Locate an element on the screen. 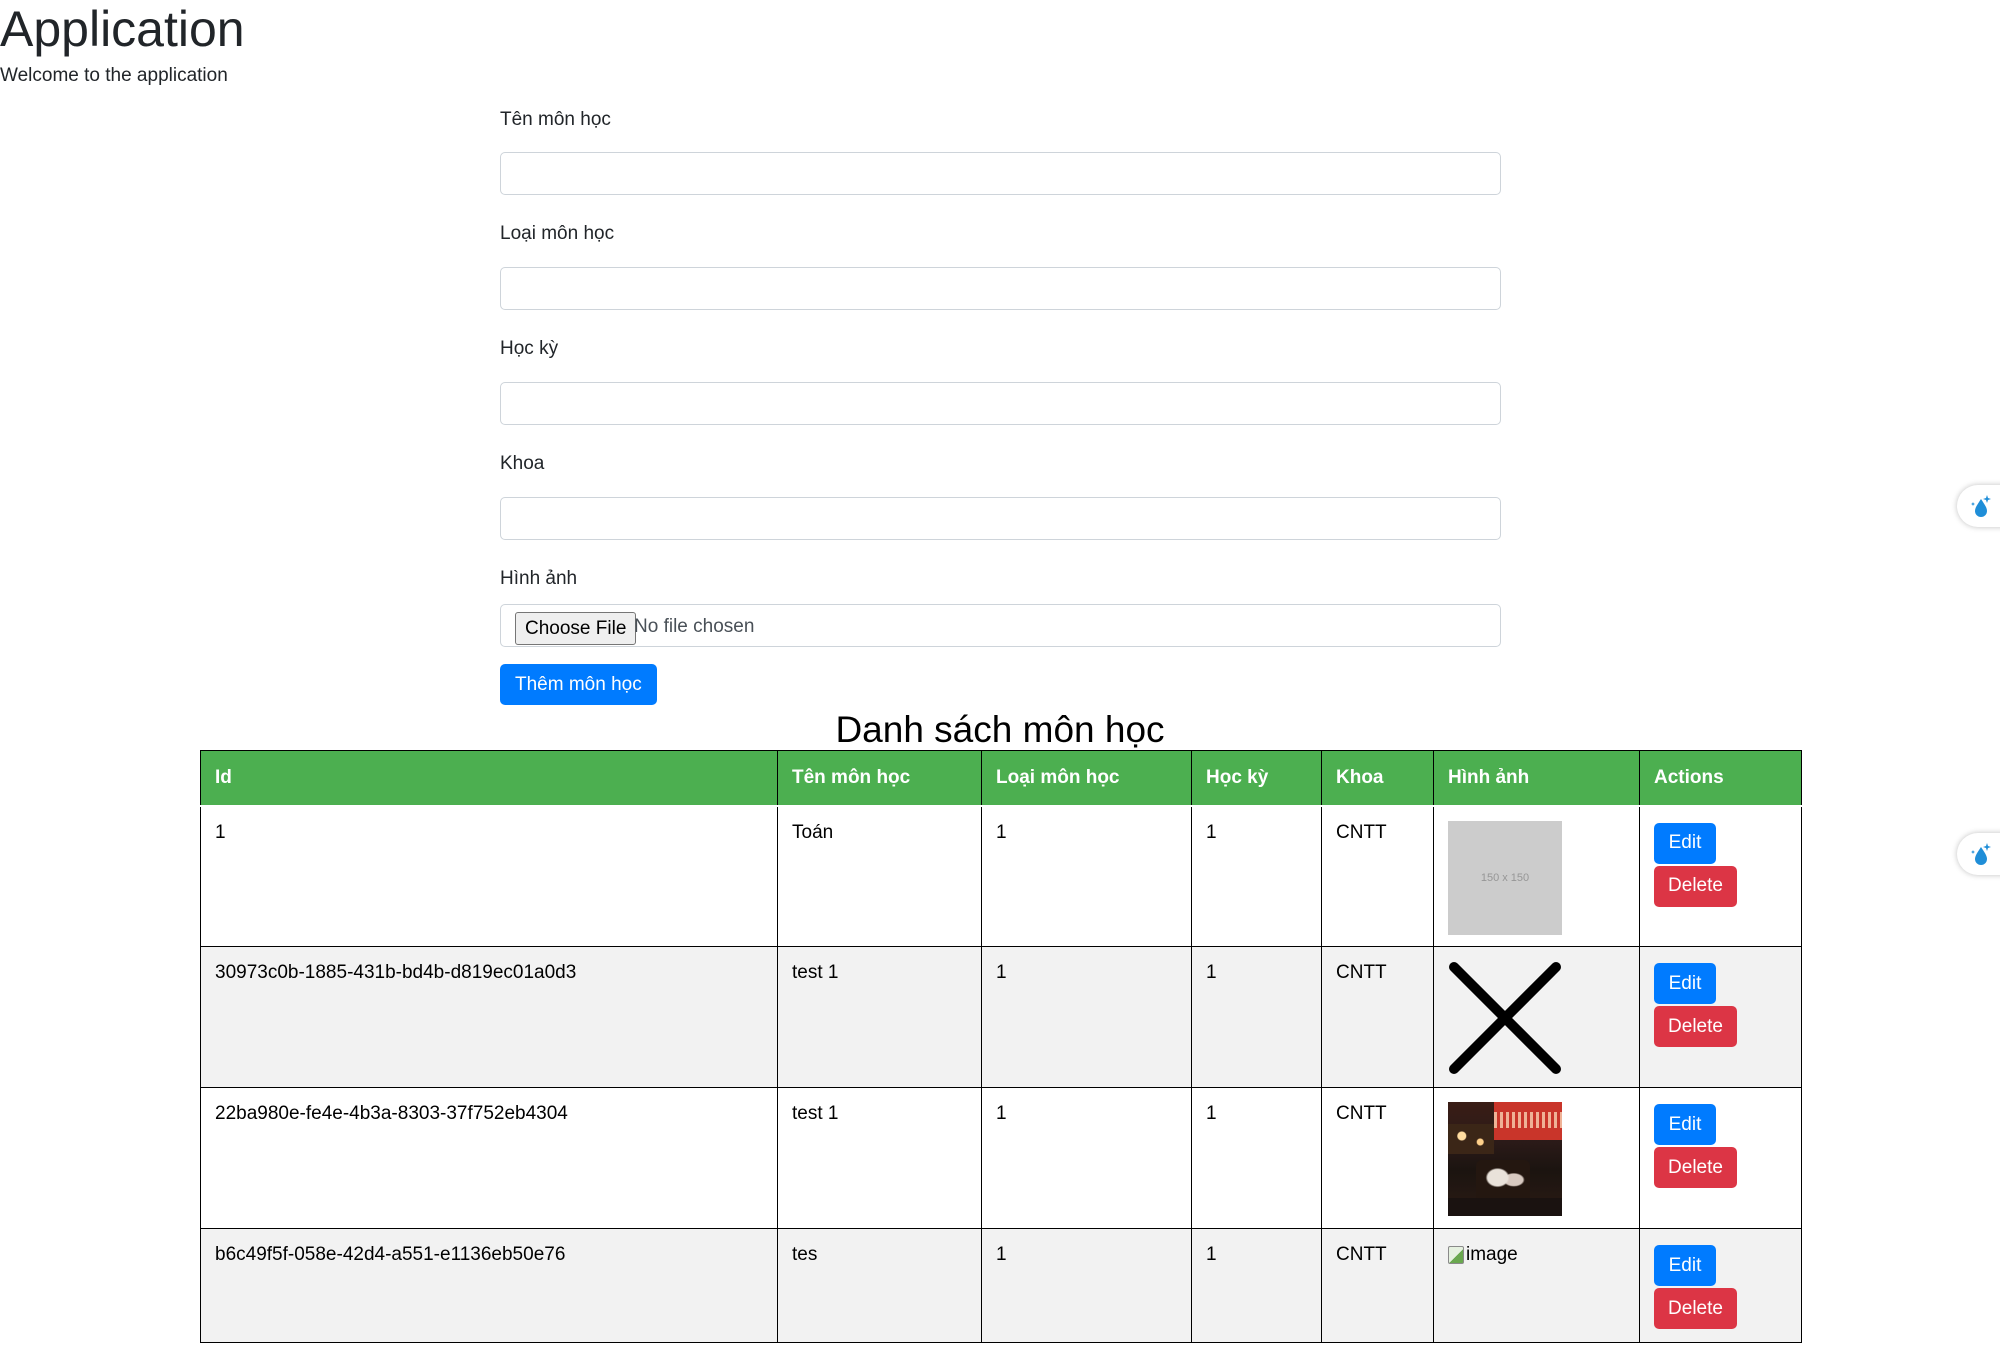 The width and height of the screenshot is (2000, 1361). column-header-name: Tên môn học is located at coordinates (879, 778).